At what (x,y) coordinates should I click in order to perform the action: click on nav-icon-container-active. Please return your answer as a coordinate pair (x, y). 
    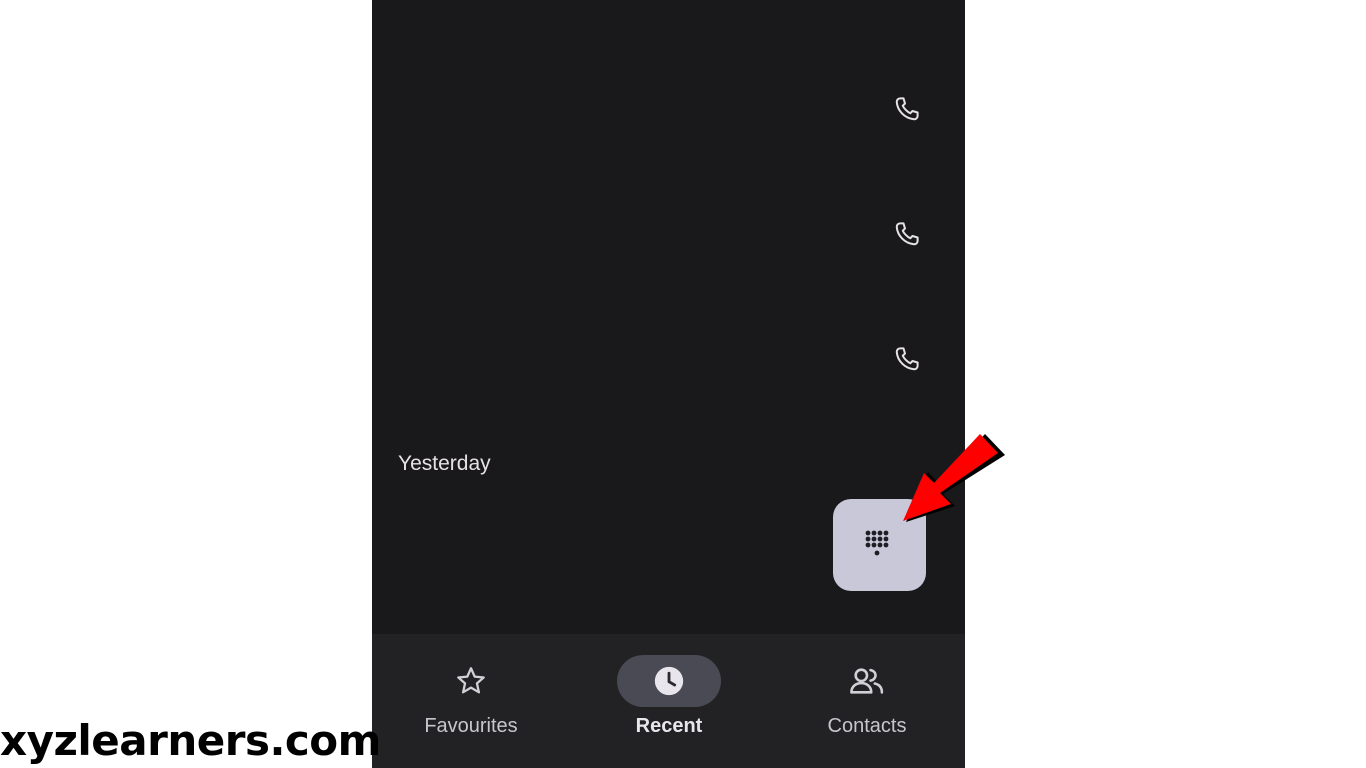
    Looking at the image, I should click on (669, 681).